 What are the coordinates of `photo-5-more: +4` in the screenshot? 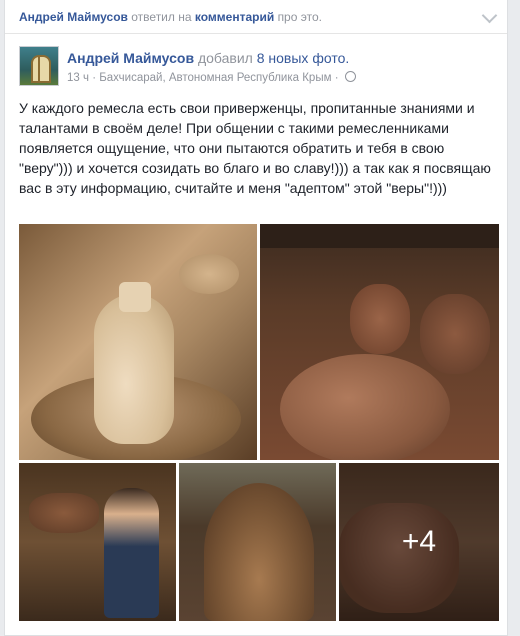 It's located at (419, 542).